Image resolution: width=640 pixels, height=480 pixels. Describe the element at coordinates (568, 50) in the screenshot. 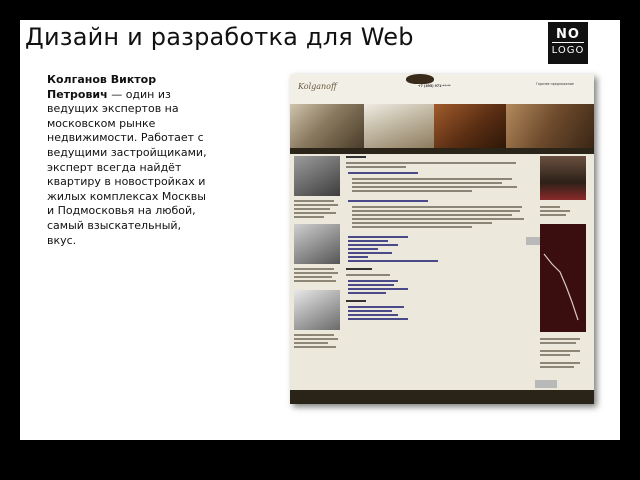

I see `logo-line-2: LOGO` at that location.